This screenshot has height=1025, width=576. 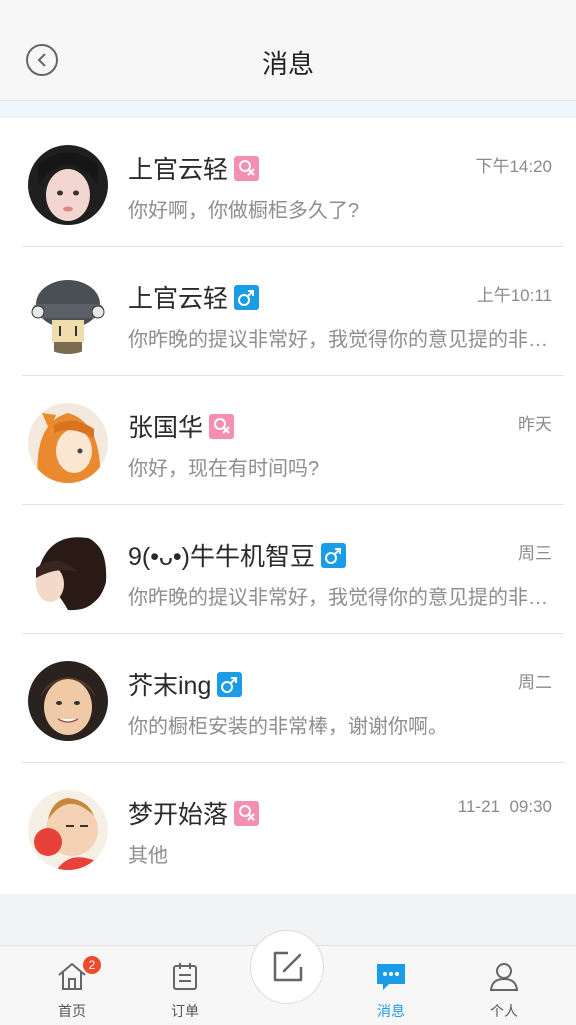 What do you see at coordinates (288, 698) in the screenshot?
I see `message-row: 芥末ing 周二 你的橱柜安装的非常棒，谢谢你啊。` at bounding box center [288, 698].